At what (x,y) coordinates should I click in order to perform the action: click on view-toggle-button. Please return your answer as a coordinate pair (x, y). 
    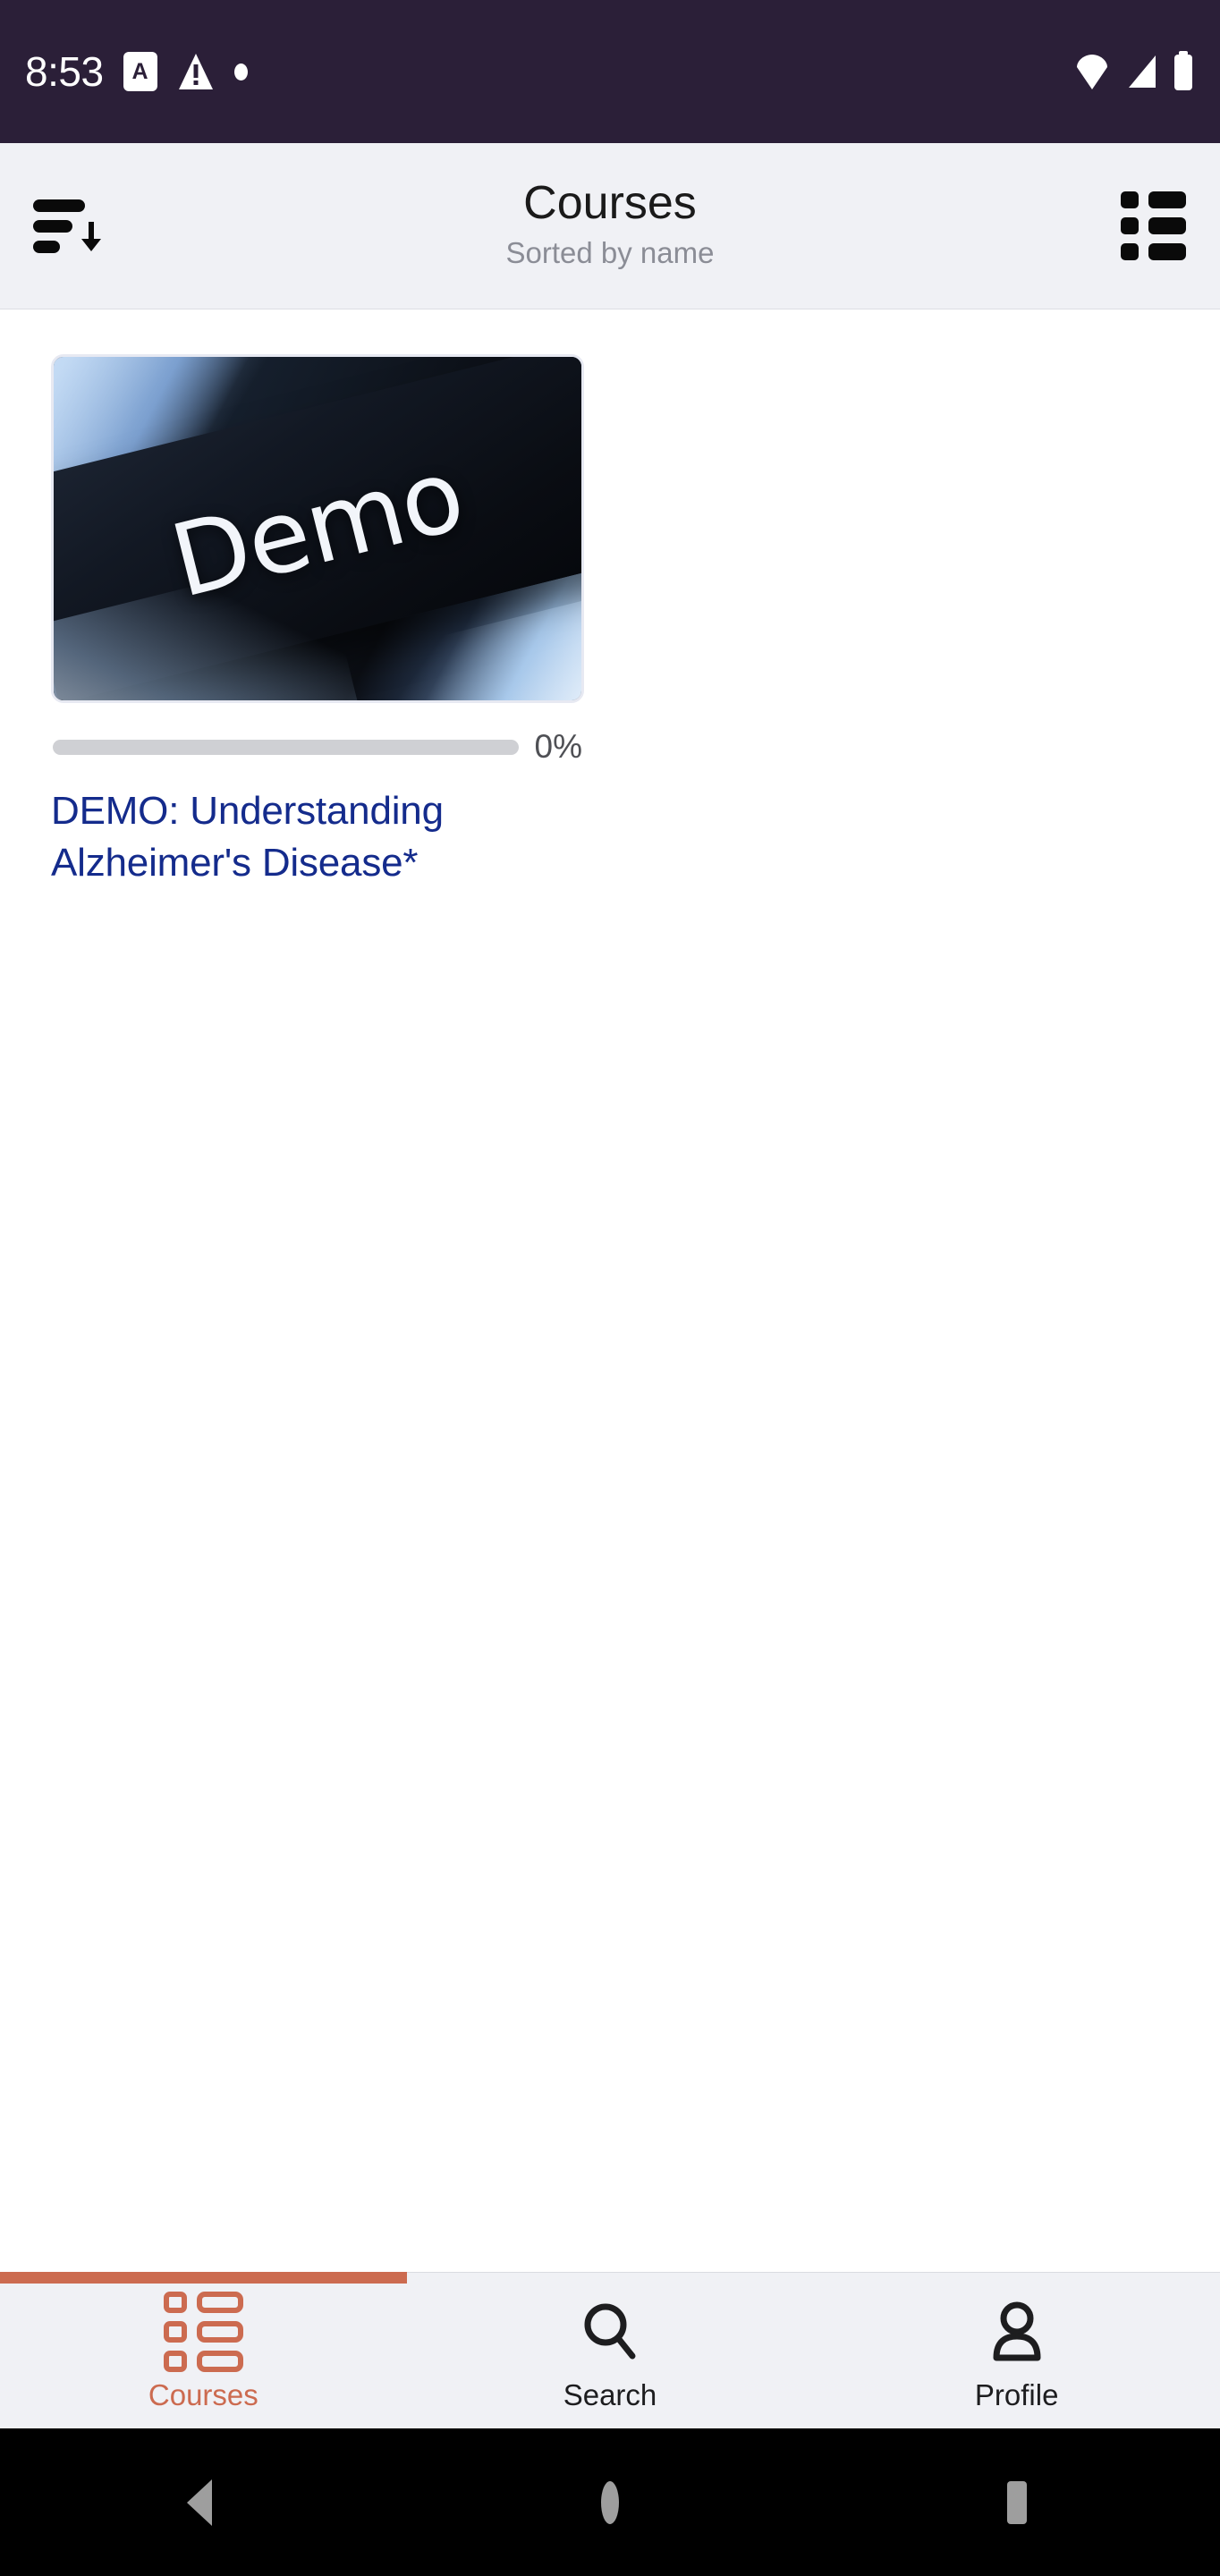
    Looking at the image, I should click on (1153, 226).